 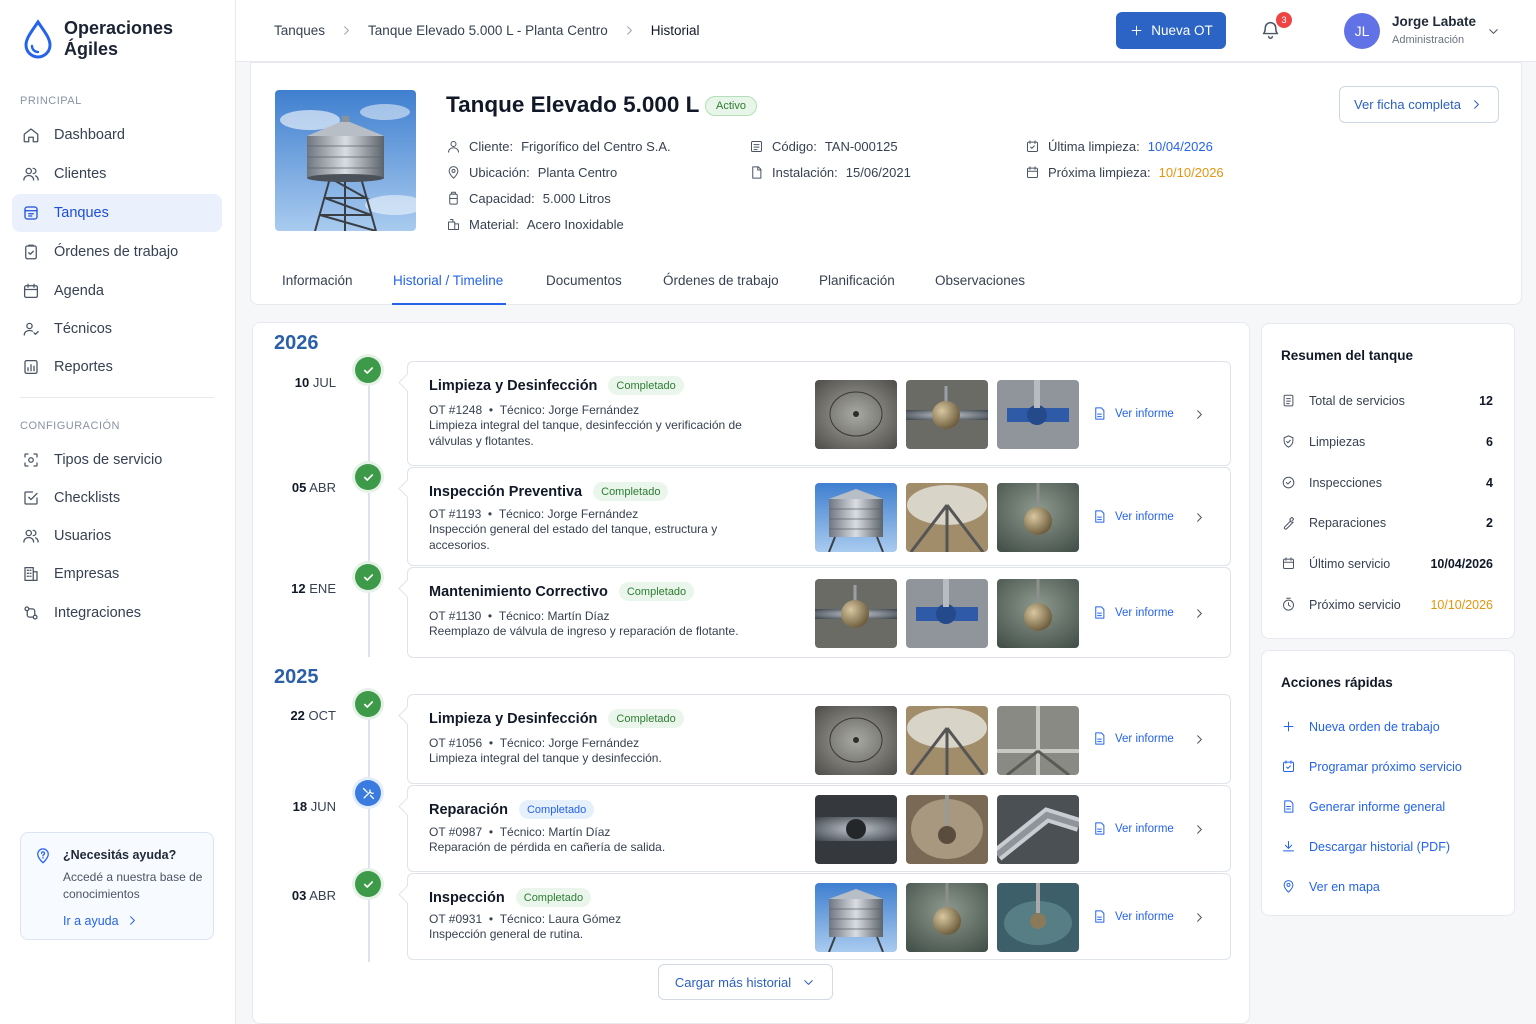 I want to click on chevron-down-icon, so click(x=1493, y=31).